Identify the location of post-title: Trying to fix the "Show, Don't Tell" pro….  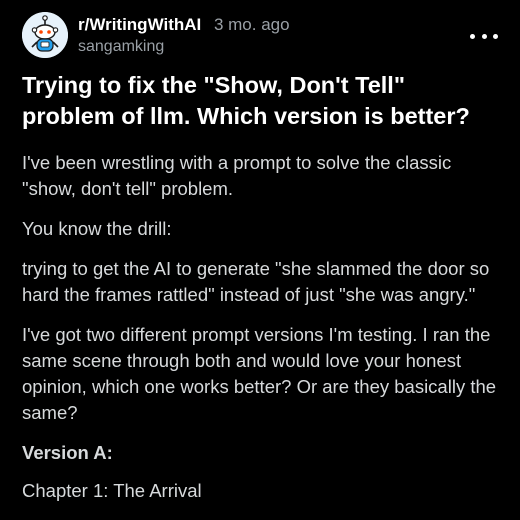
(262, 101).